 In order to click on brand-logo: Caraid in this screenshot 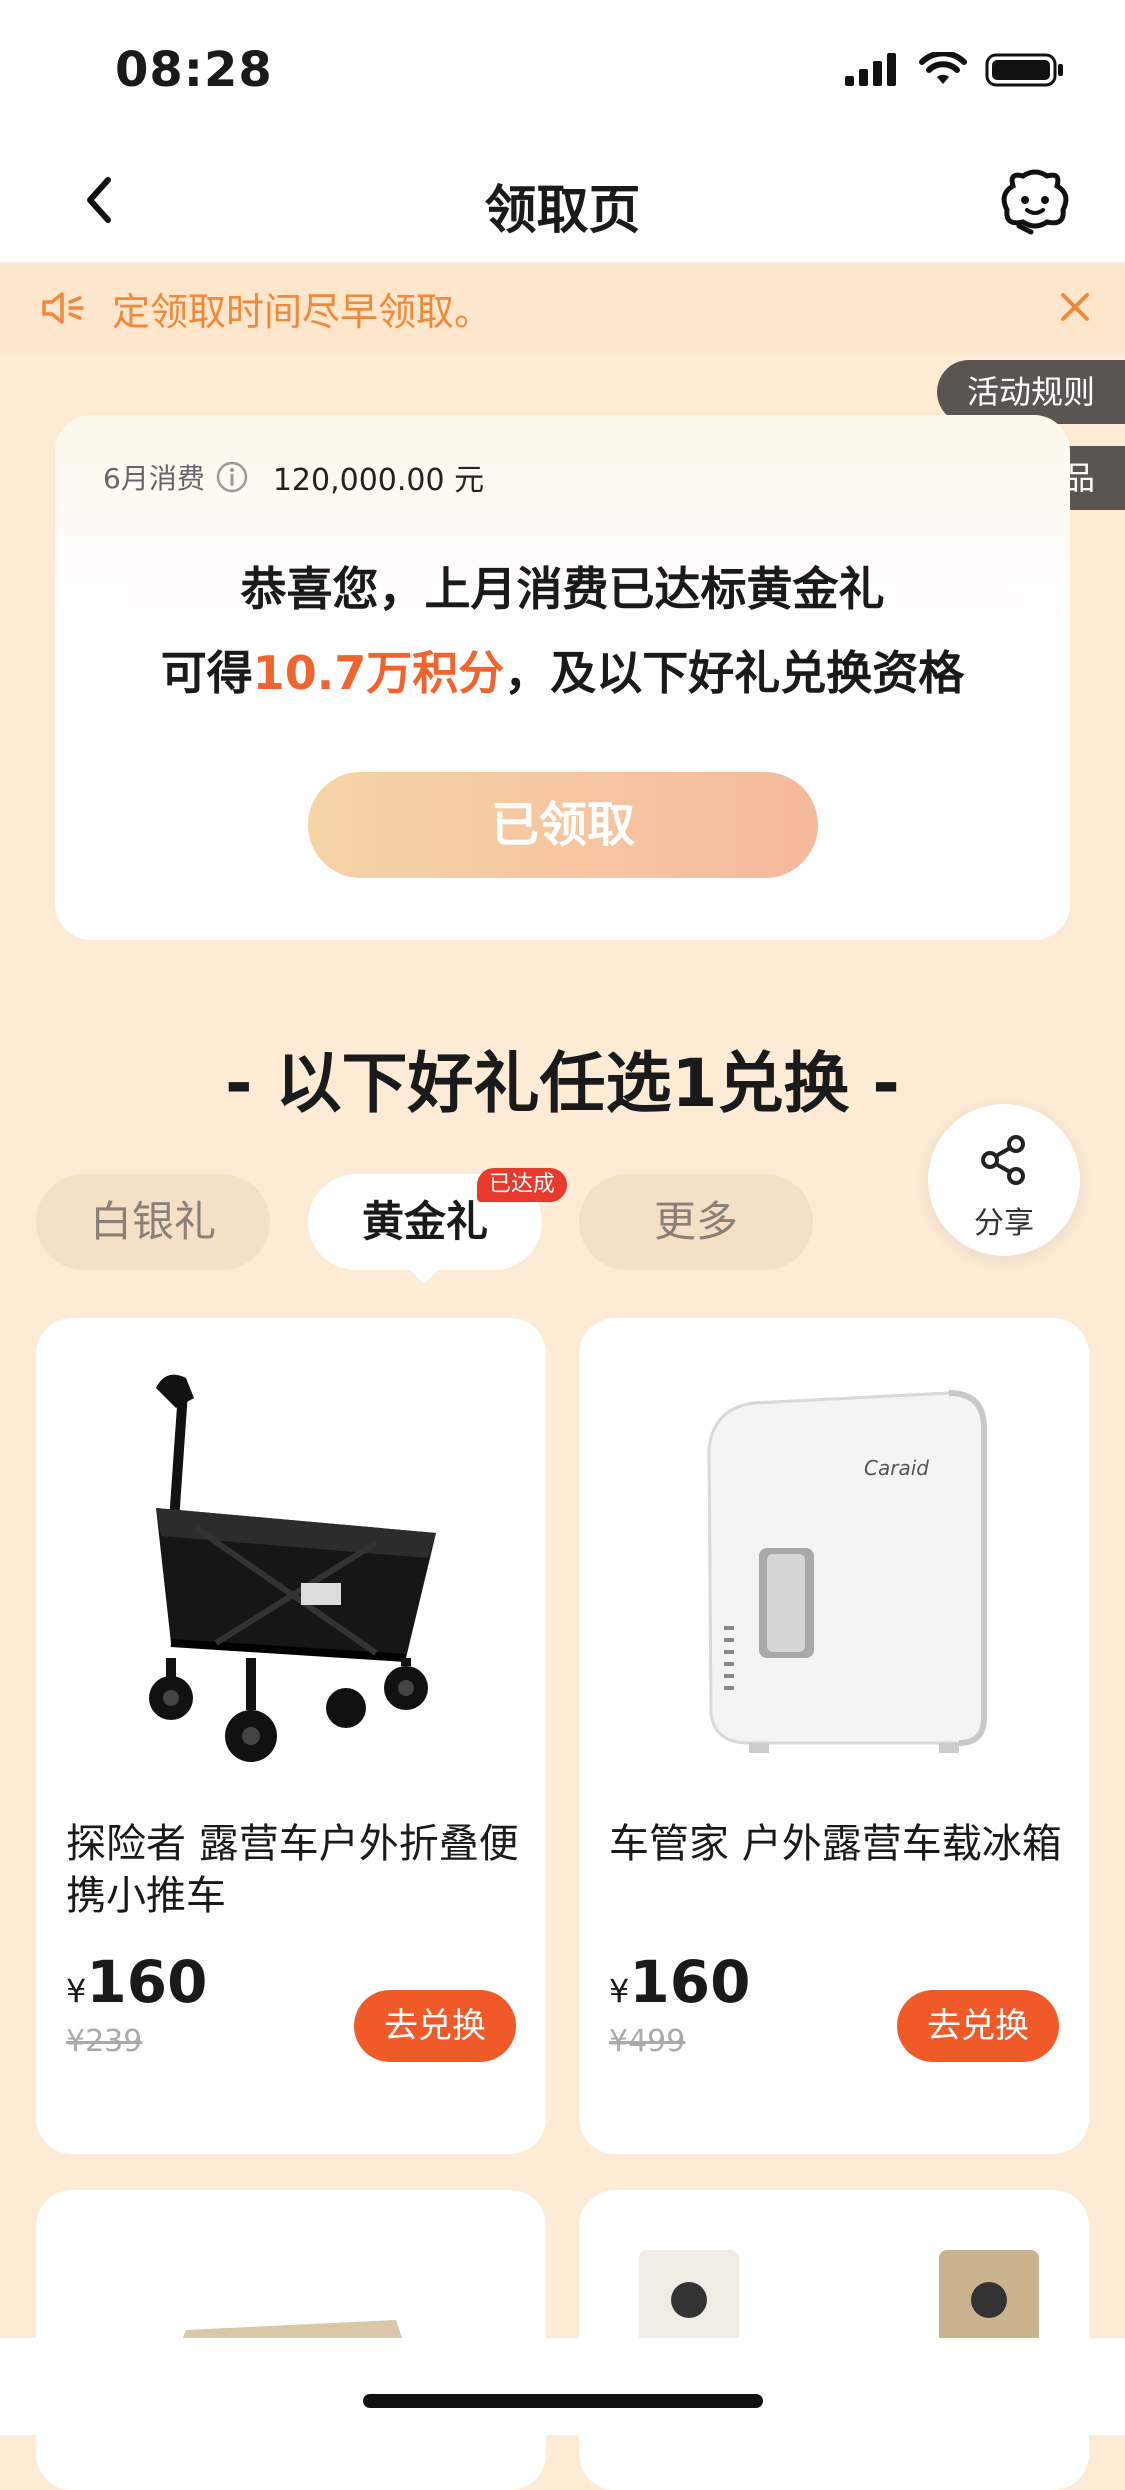, I will do `click(896, 1468)`.